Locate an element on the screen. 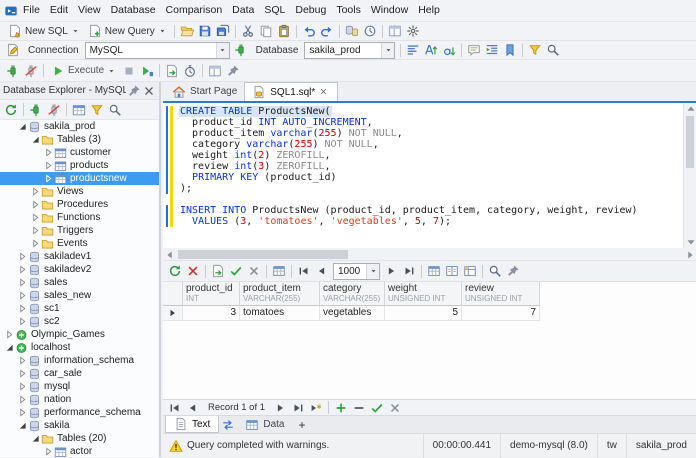 The image size is (696, 458). add-view-button: + is located at coordinates (301, 424).